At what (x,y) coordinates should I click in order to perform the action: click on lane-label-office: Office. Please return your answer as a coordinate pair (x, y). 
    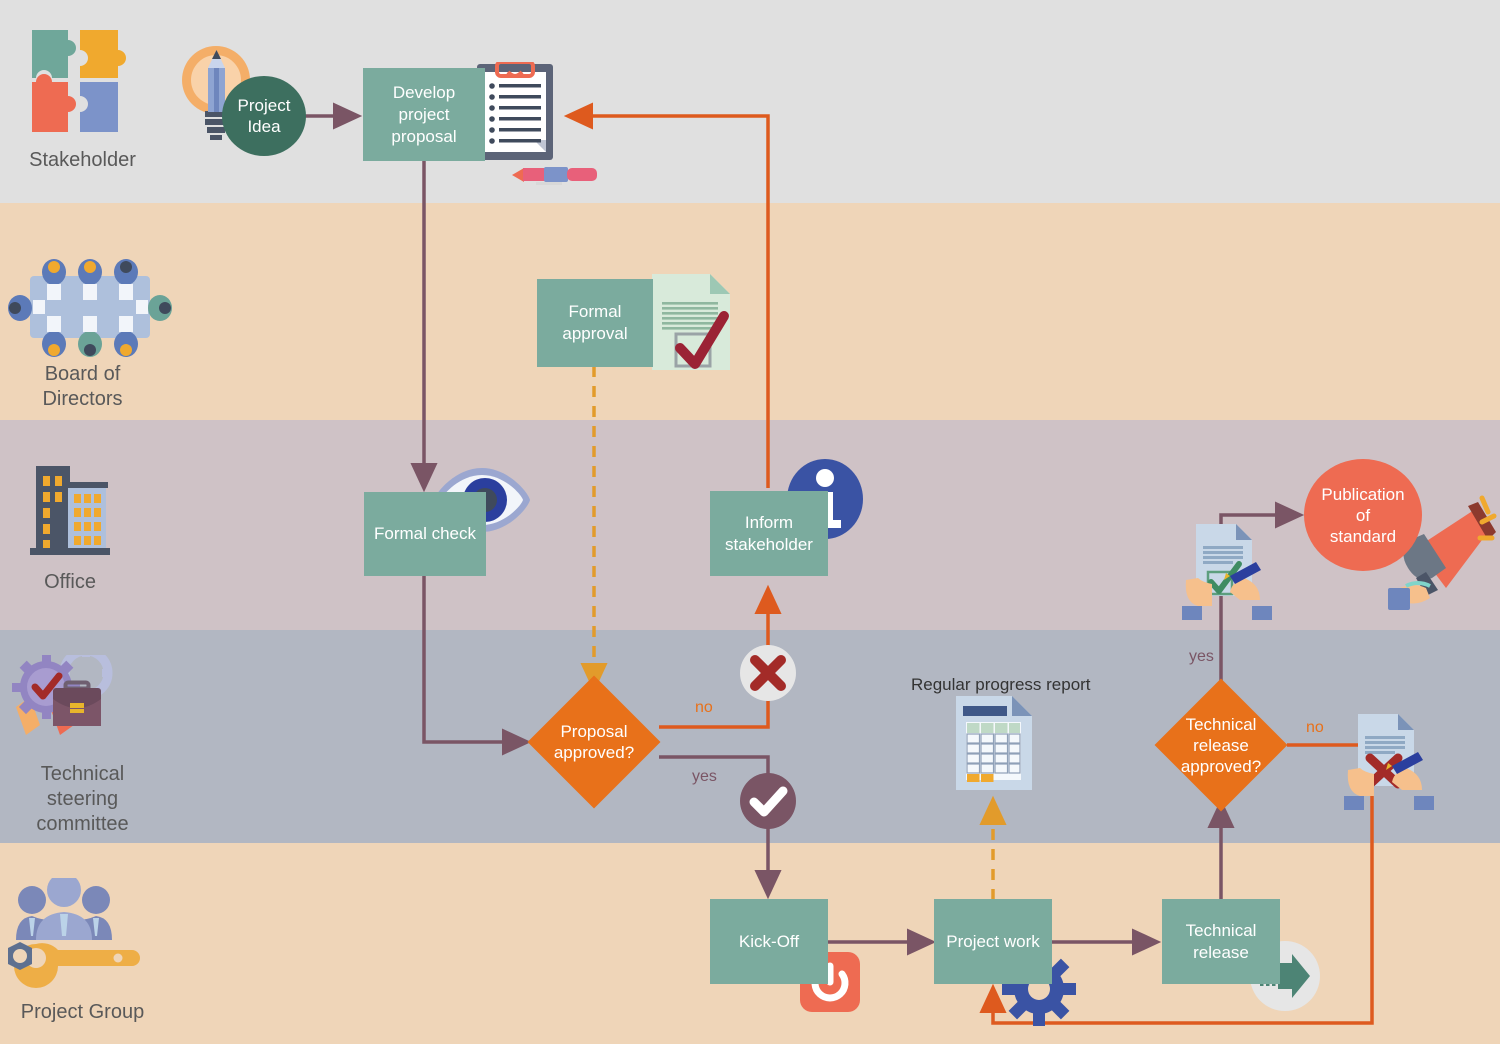
    Looking at the image, I should click on (70, 582).